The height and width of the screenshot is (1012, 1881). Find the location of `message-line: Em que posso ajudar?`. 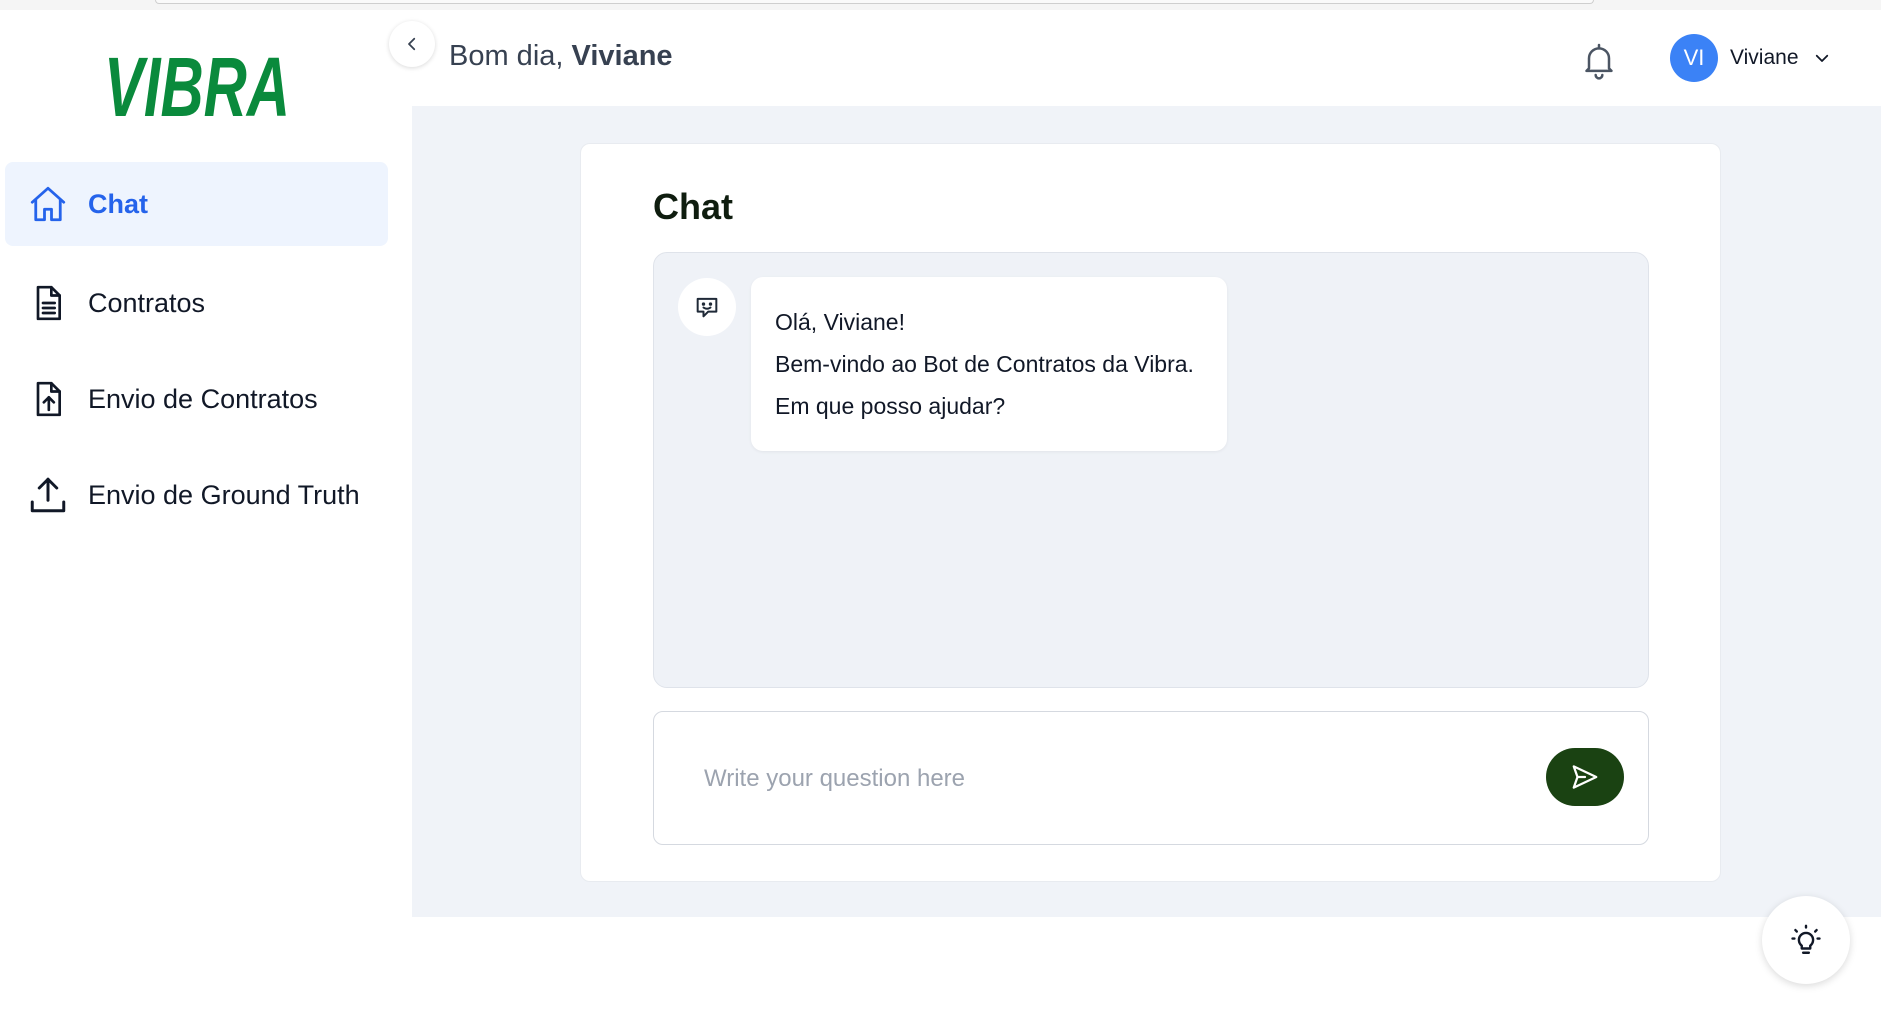

message-line: Em que posso ajudar? is located at coordinates (890, 406).